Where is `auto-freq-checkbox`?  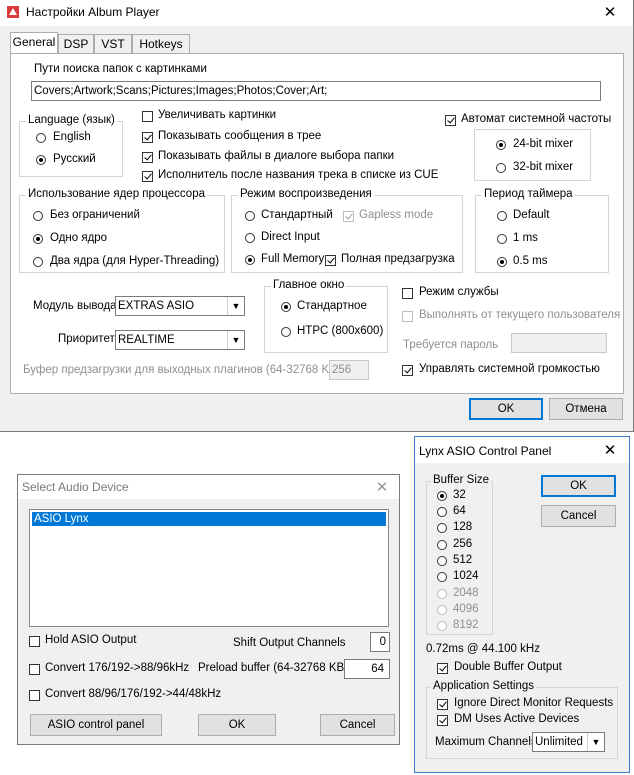
auto-freq-checkbox is located at coordinates (450, 120).